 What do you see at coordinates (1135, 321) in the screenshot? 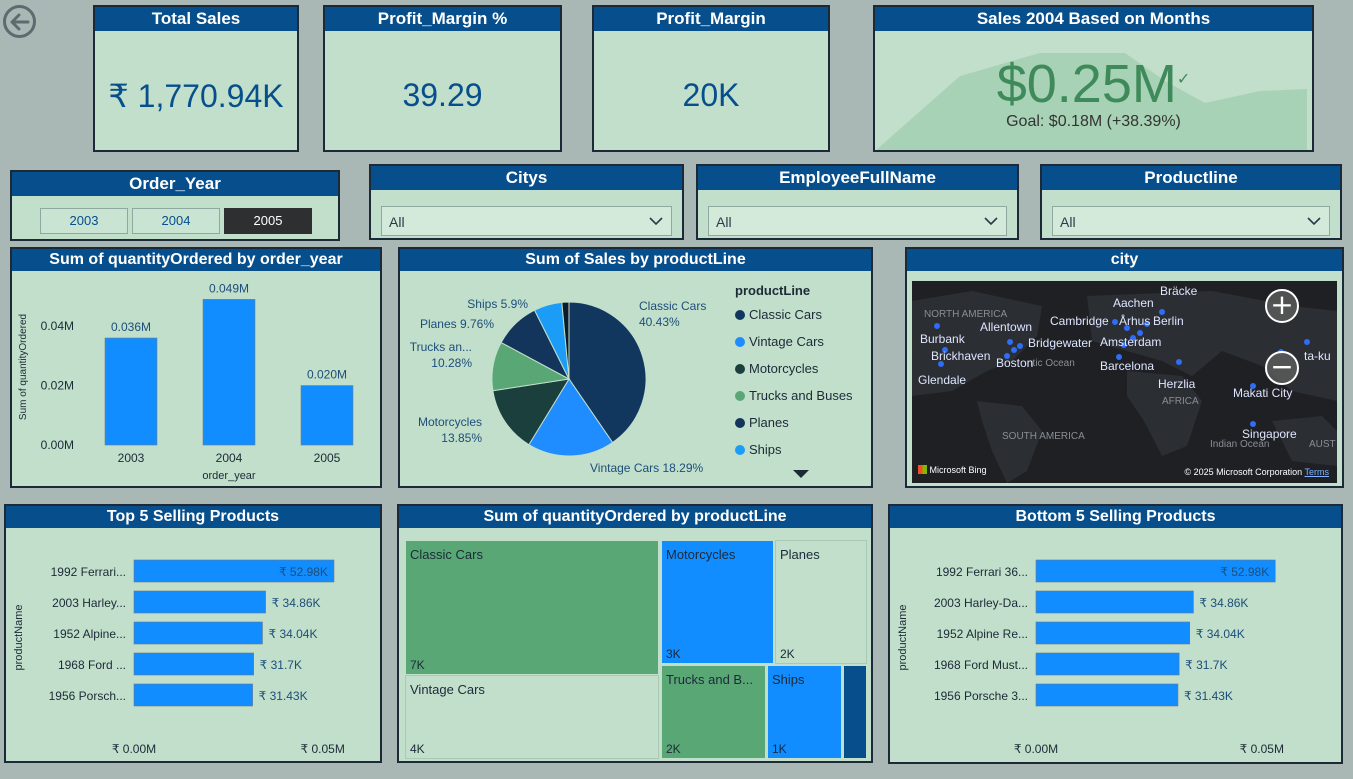
I see `city-label: Århus` at bounding box center [1135, 321].